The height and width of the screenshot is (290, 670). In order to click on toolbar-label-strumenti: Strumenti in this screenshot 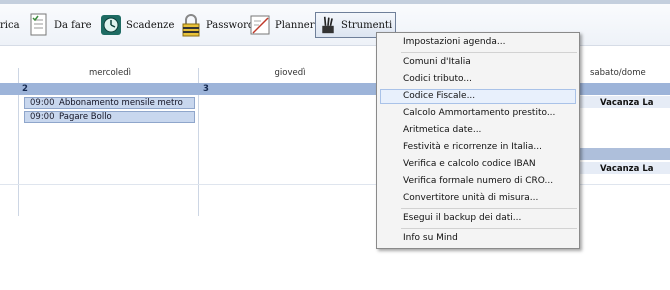, I will do `click(367, 25)`.